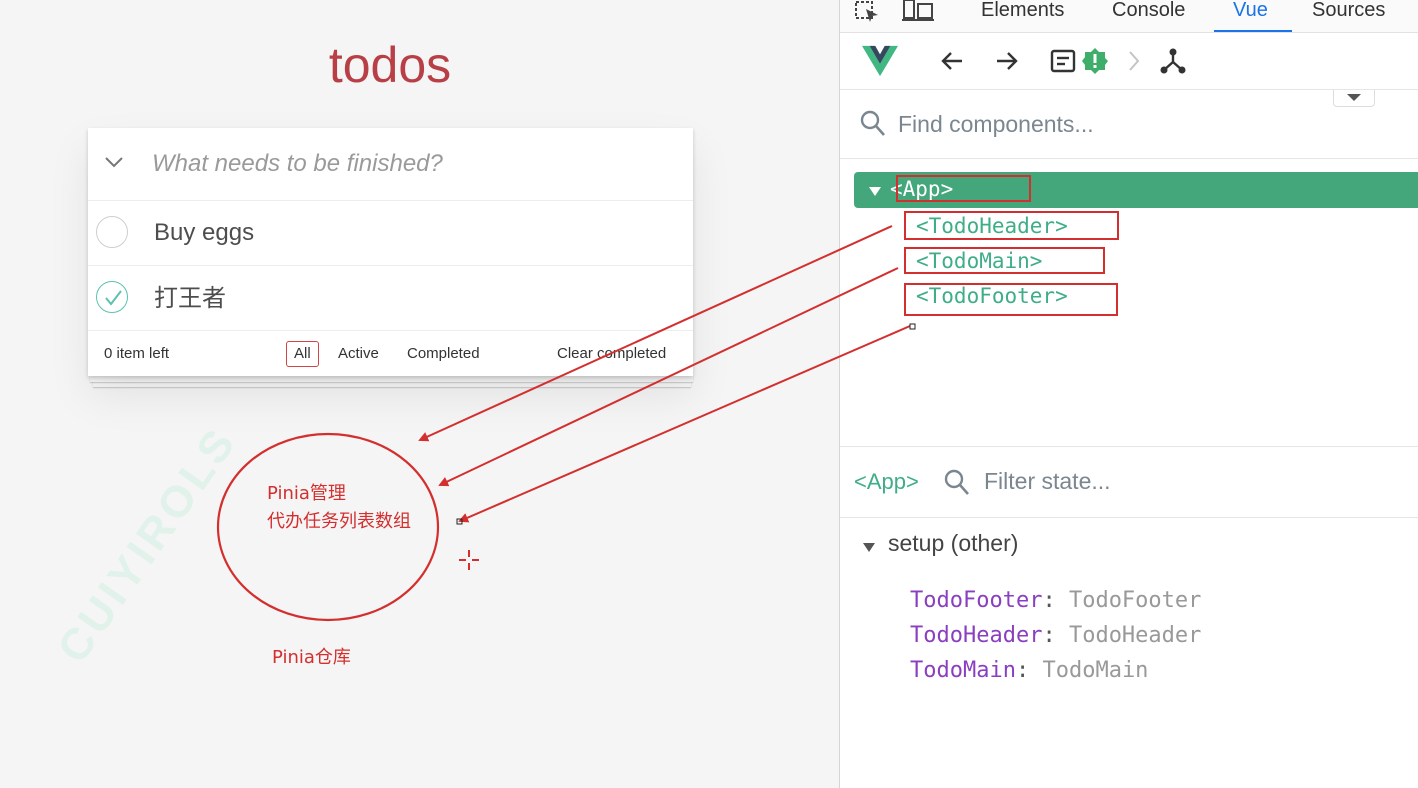 The image size is (1418, 788). I want to click on filter-completed: Completed, so click(443, 354).